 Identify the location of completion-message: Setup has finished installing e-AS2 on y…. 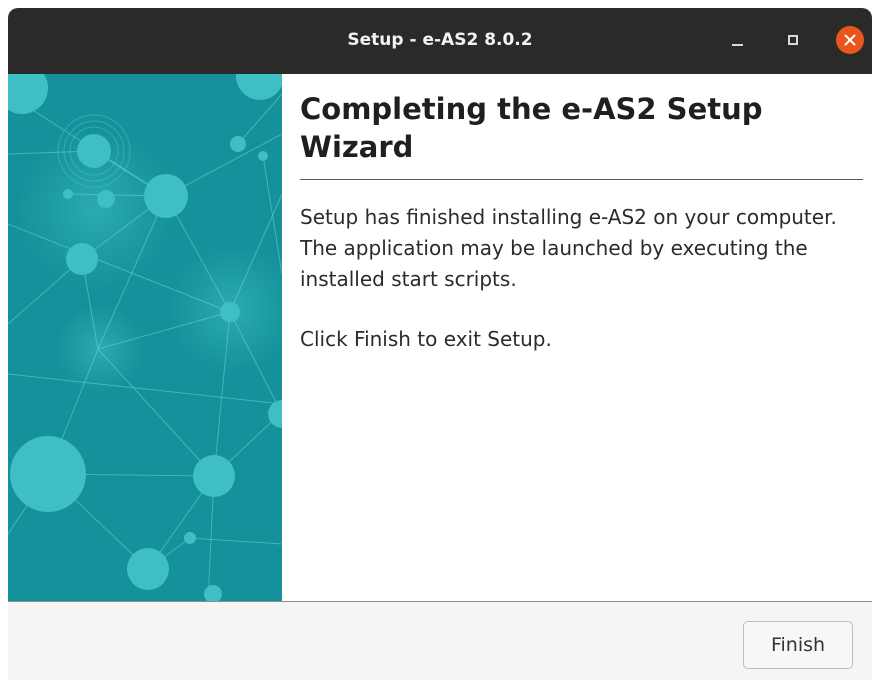
(568, 248).